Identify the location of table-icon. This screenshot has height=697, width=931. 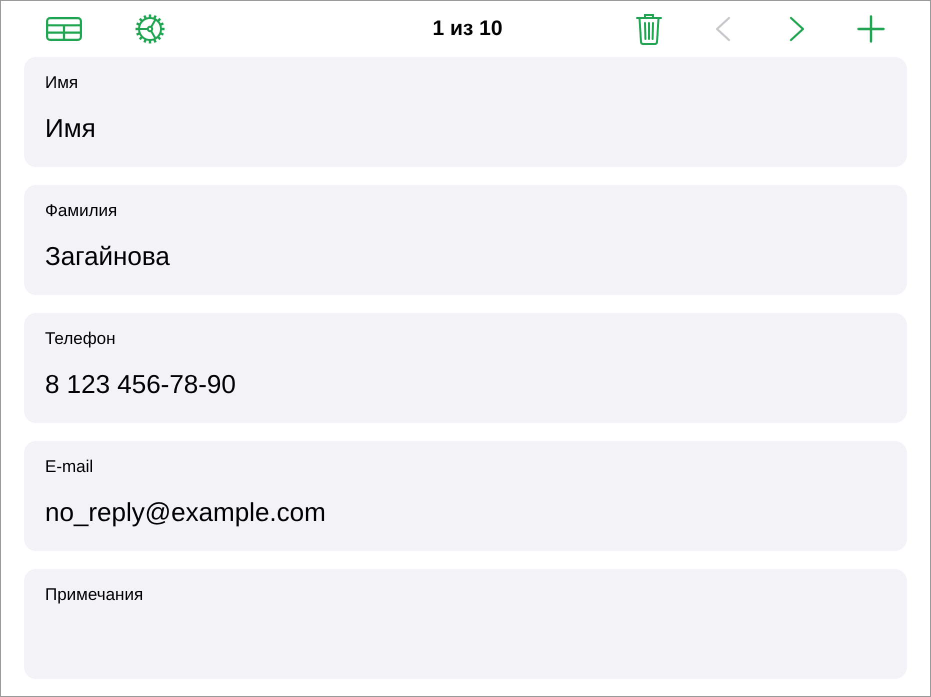
(64, 29).